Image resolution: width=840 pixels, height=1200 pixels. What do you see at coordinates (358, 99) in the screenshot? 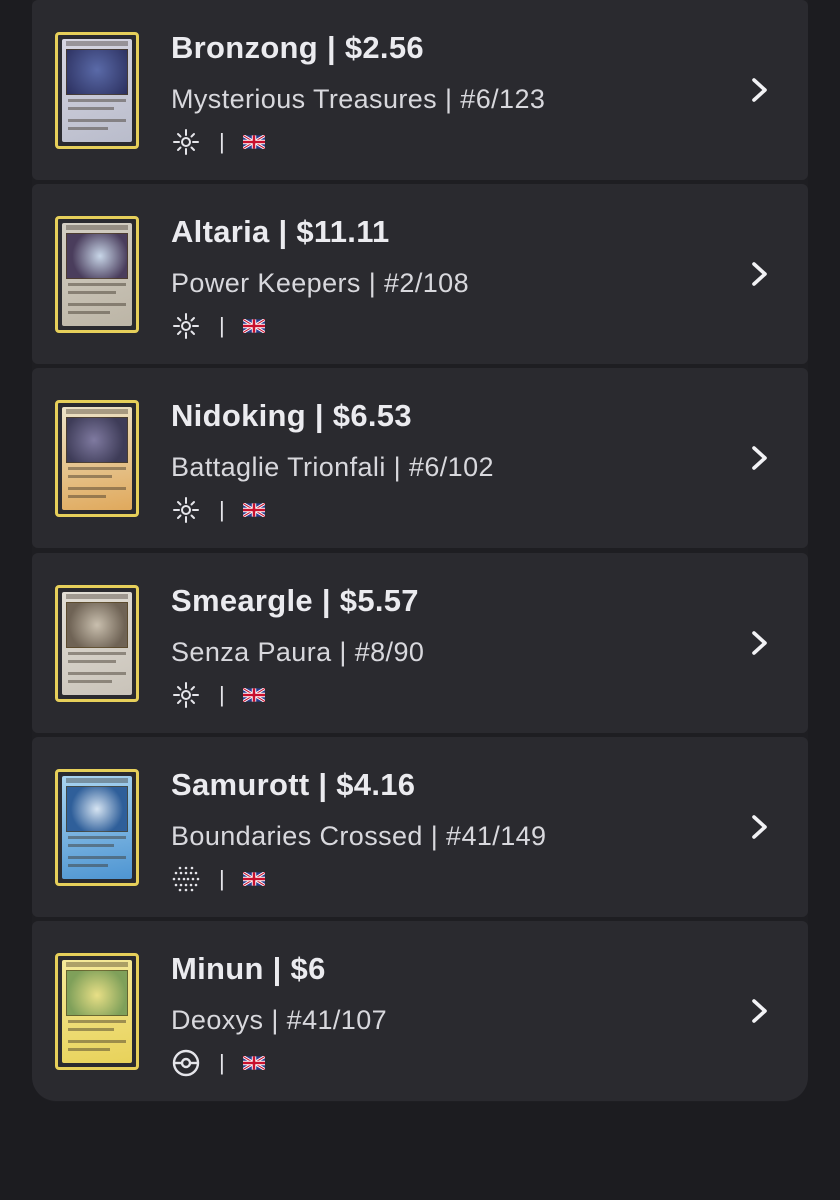
I see `card-set-number: Mysterious Treasures | #6/123` at bounding box center [358, 99].